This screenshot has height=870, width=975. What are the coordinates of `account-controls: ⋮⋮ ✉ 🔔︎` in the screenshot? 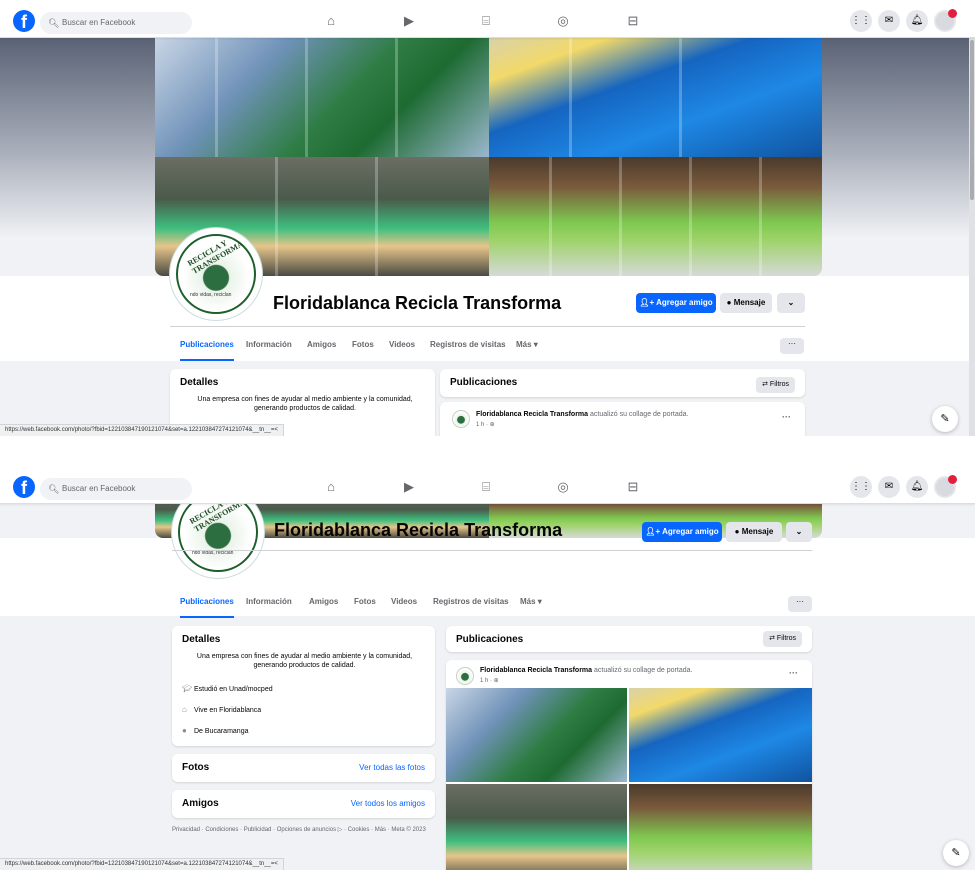 It's located at (905, 21).